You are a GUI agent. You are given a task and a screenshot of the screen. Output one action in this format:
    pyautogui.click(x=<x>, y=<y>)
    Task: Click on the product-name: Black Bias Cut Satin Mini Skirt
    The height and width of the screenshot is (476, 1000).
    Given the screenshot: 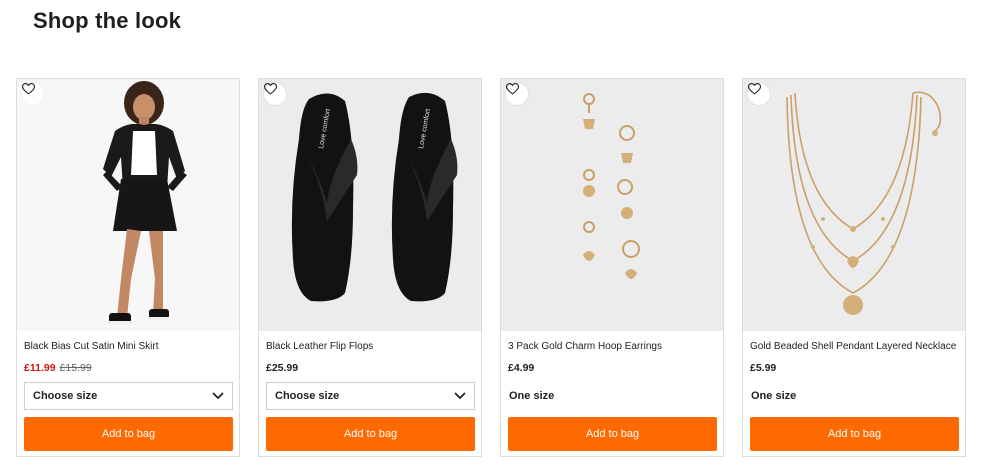 What is the action you would take?
    pyautogui.click(x=128, y=348)
    